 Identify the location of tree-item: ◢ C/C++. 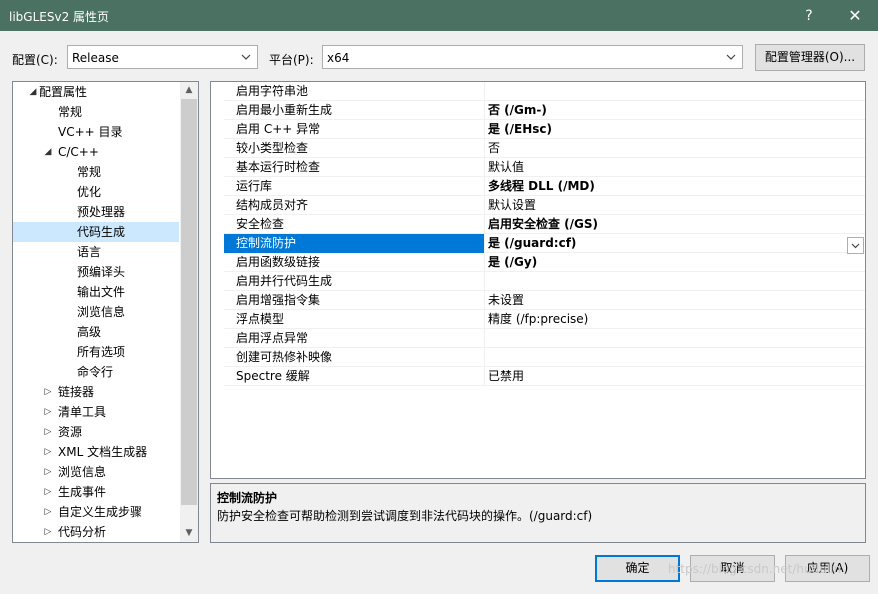
(96, 152).